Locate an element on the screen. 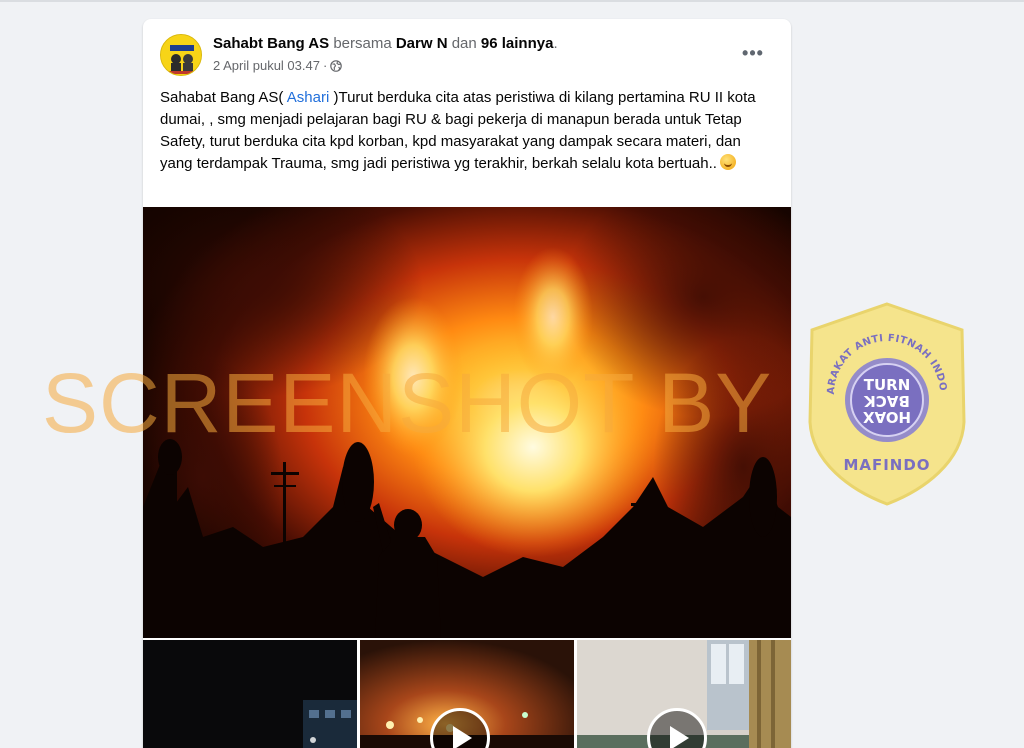 The width and height of the screenshot is (1024, 748). post-text-start: Sahabat Bang AS( is located at coordinates (222, 97).